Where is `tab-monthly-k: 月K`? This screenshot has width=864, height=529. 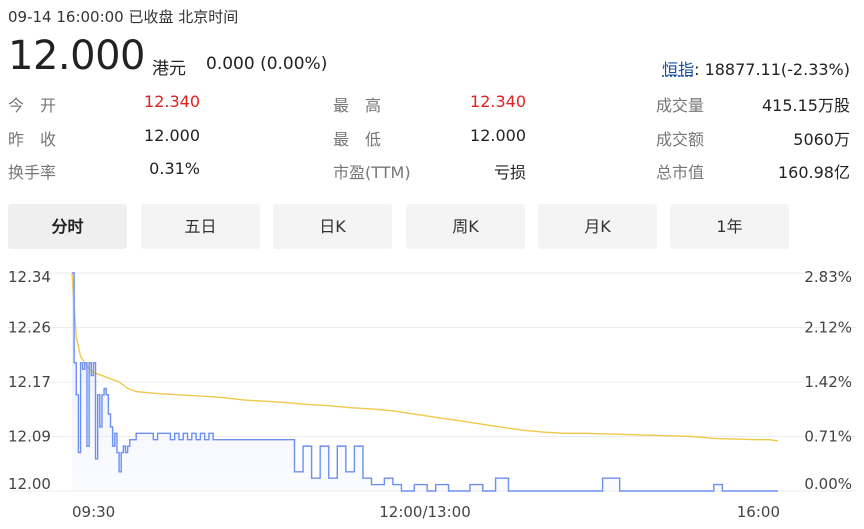
tab-monthly-k: 月K is located at coordinates (597, 226).